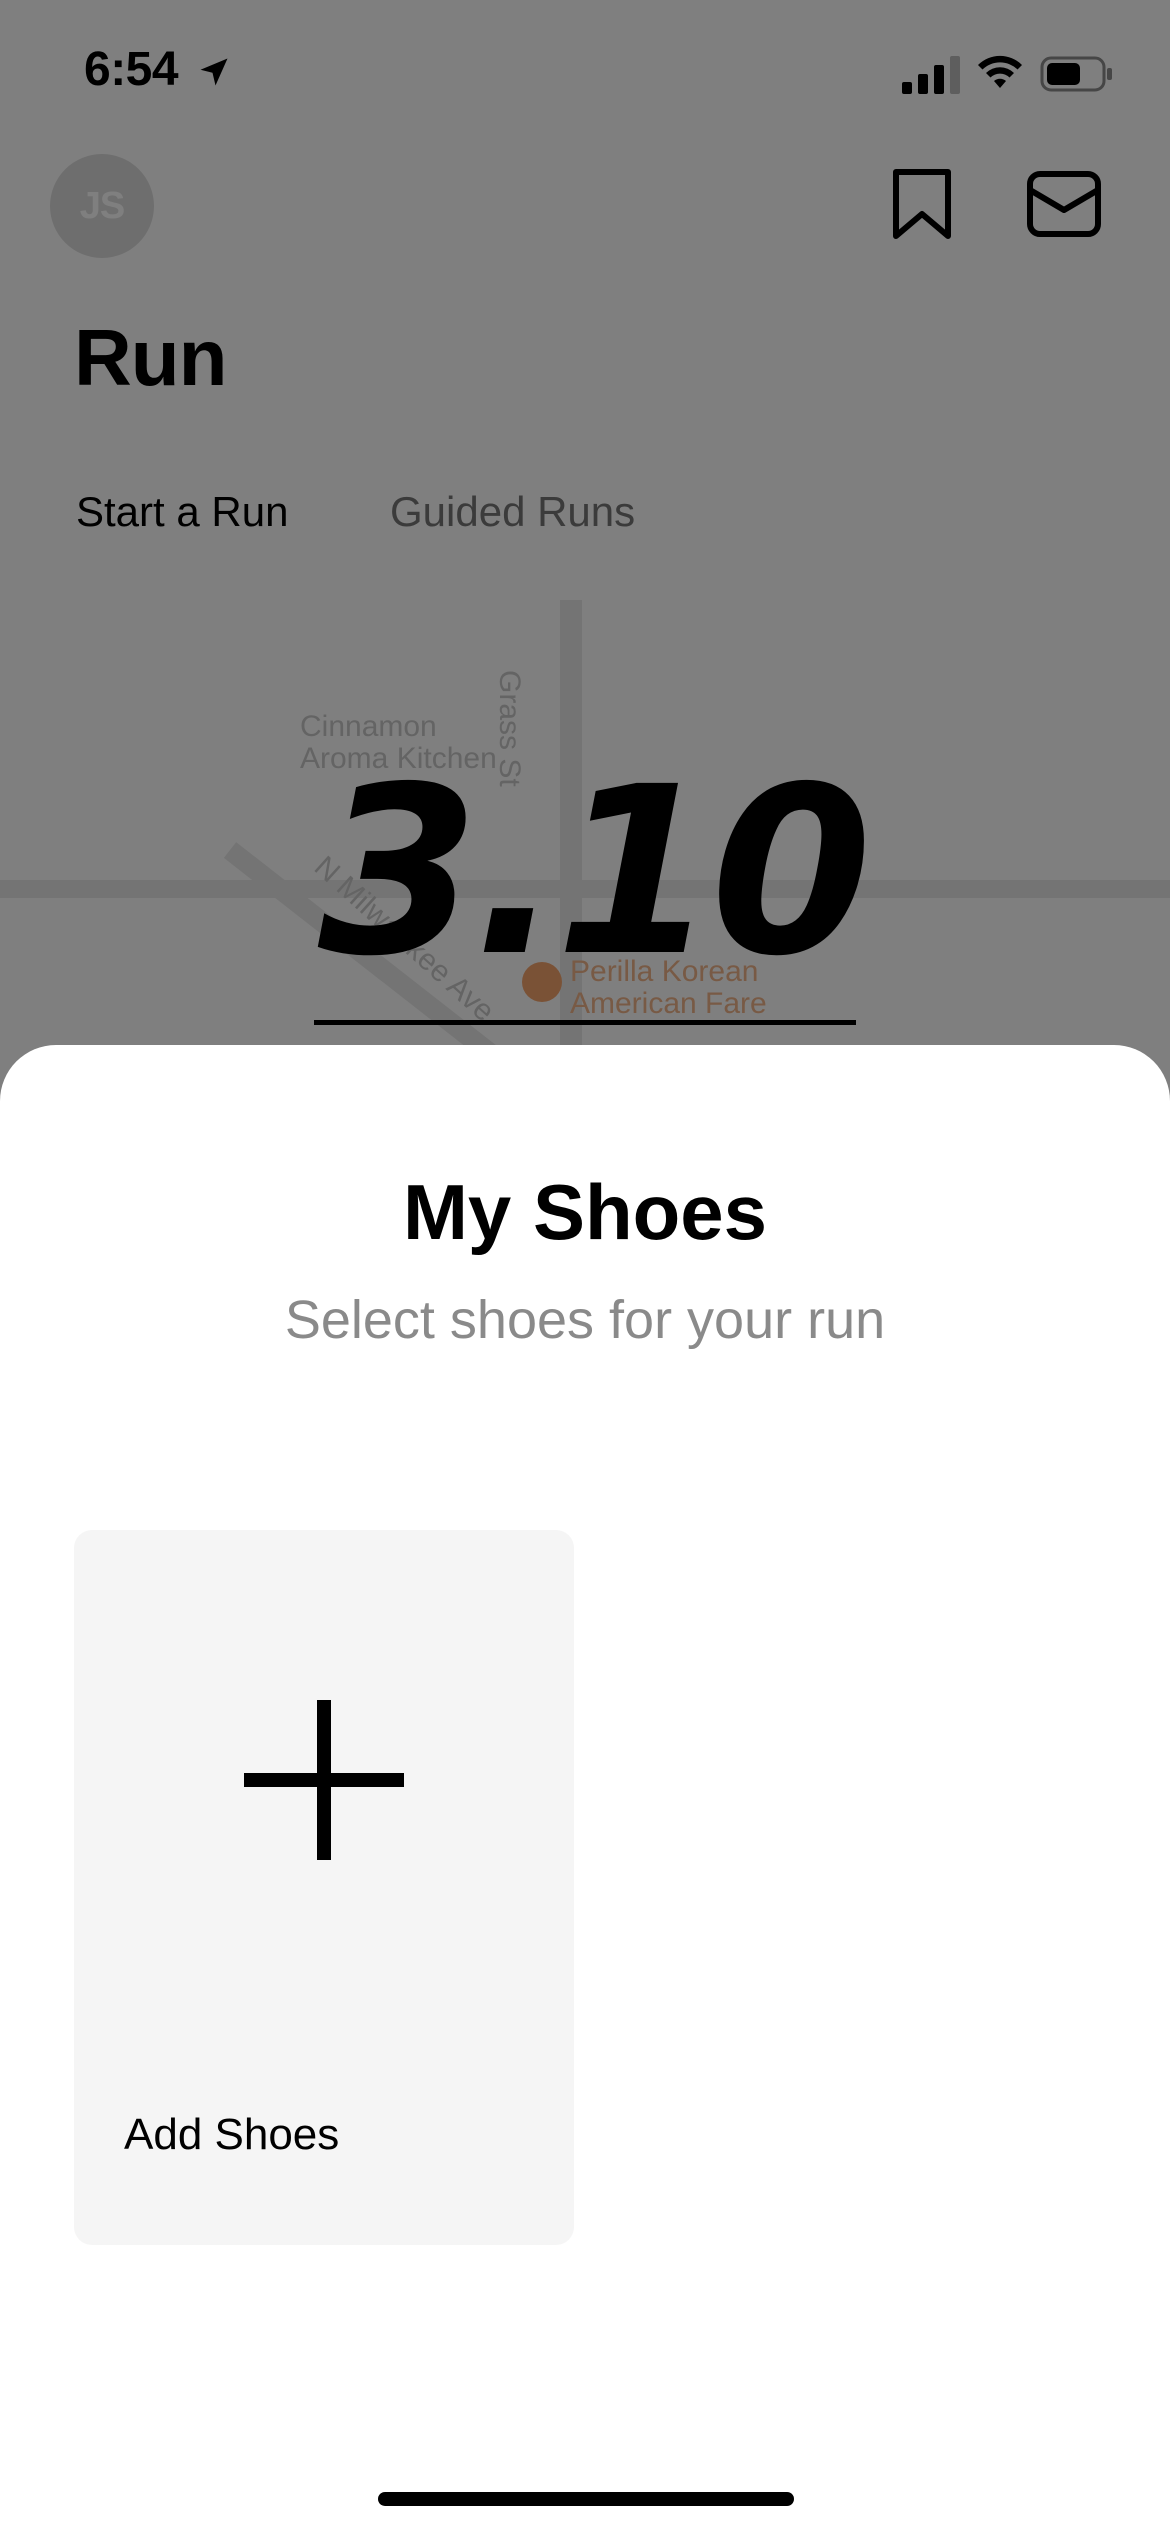 This screenshot has width=1170, height=2532. What do you see at coordinates (585, 1320) in the screenshot?
I see `sheet-subtitle: Select shoes for your run` at bounding box center [585, 1320].